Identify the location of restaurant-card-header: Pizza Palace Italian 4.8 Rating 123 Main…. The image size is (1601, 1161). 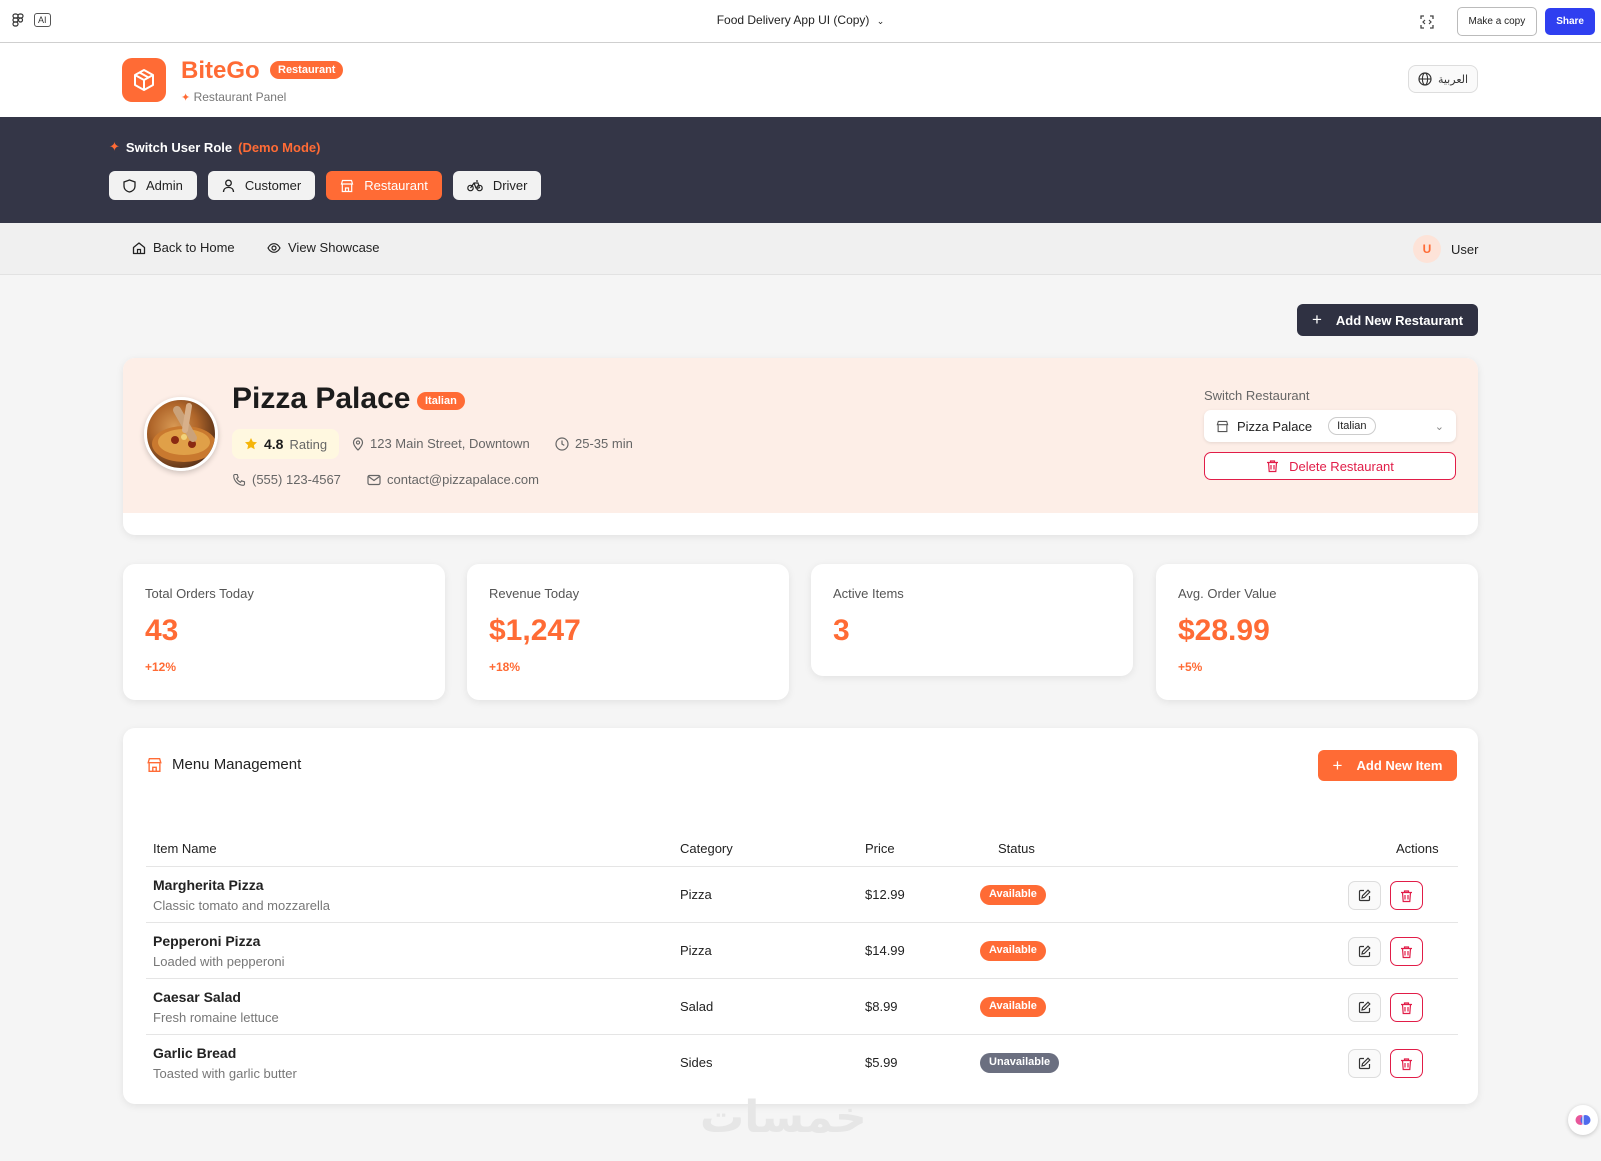
(800, 435).